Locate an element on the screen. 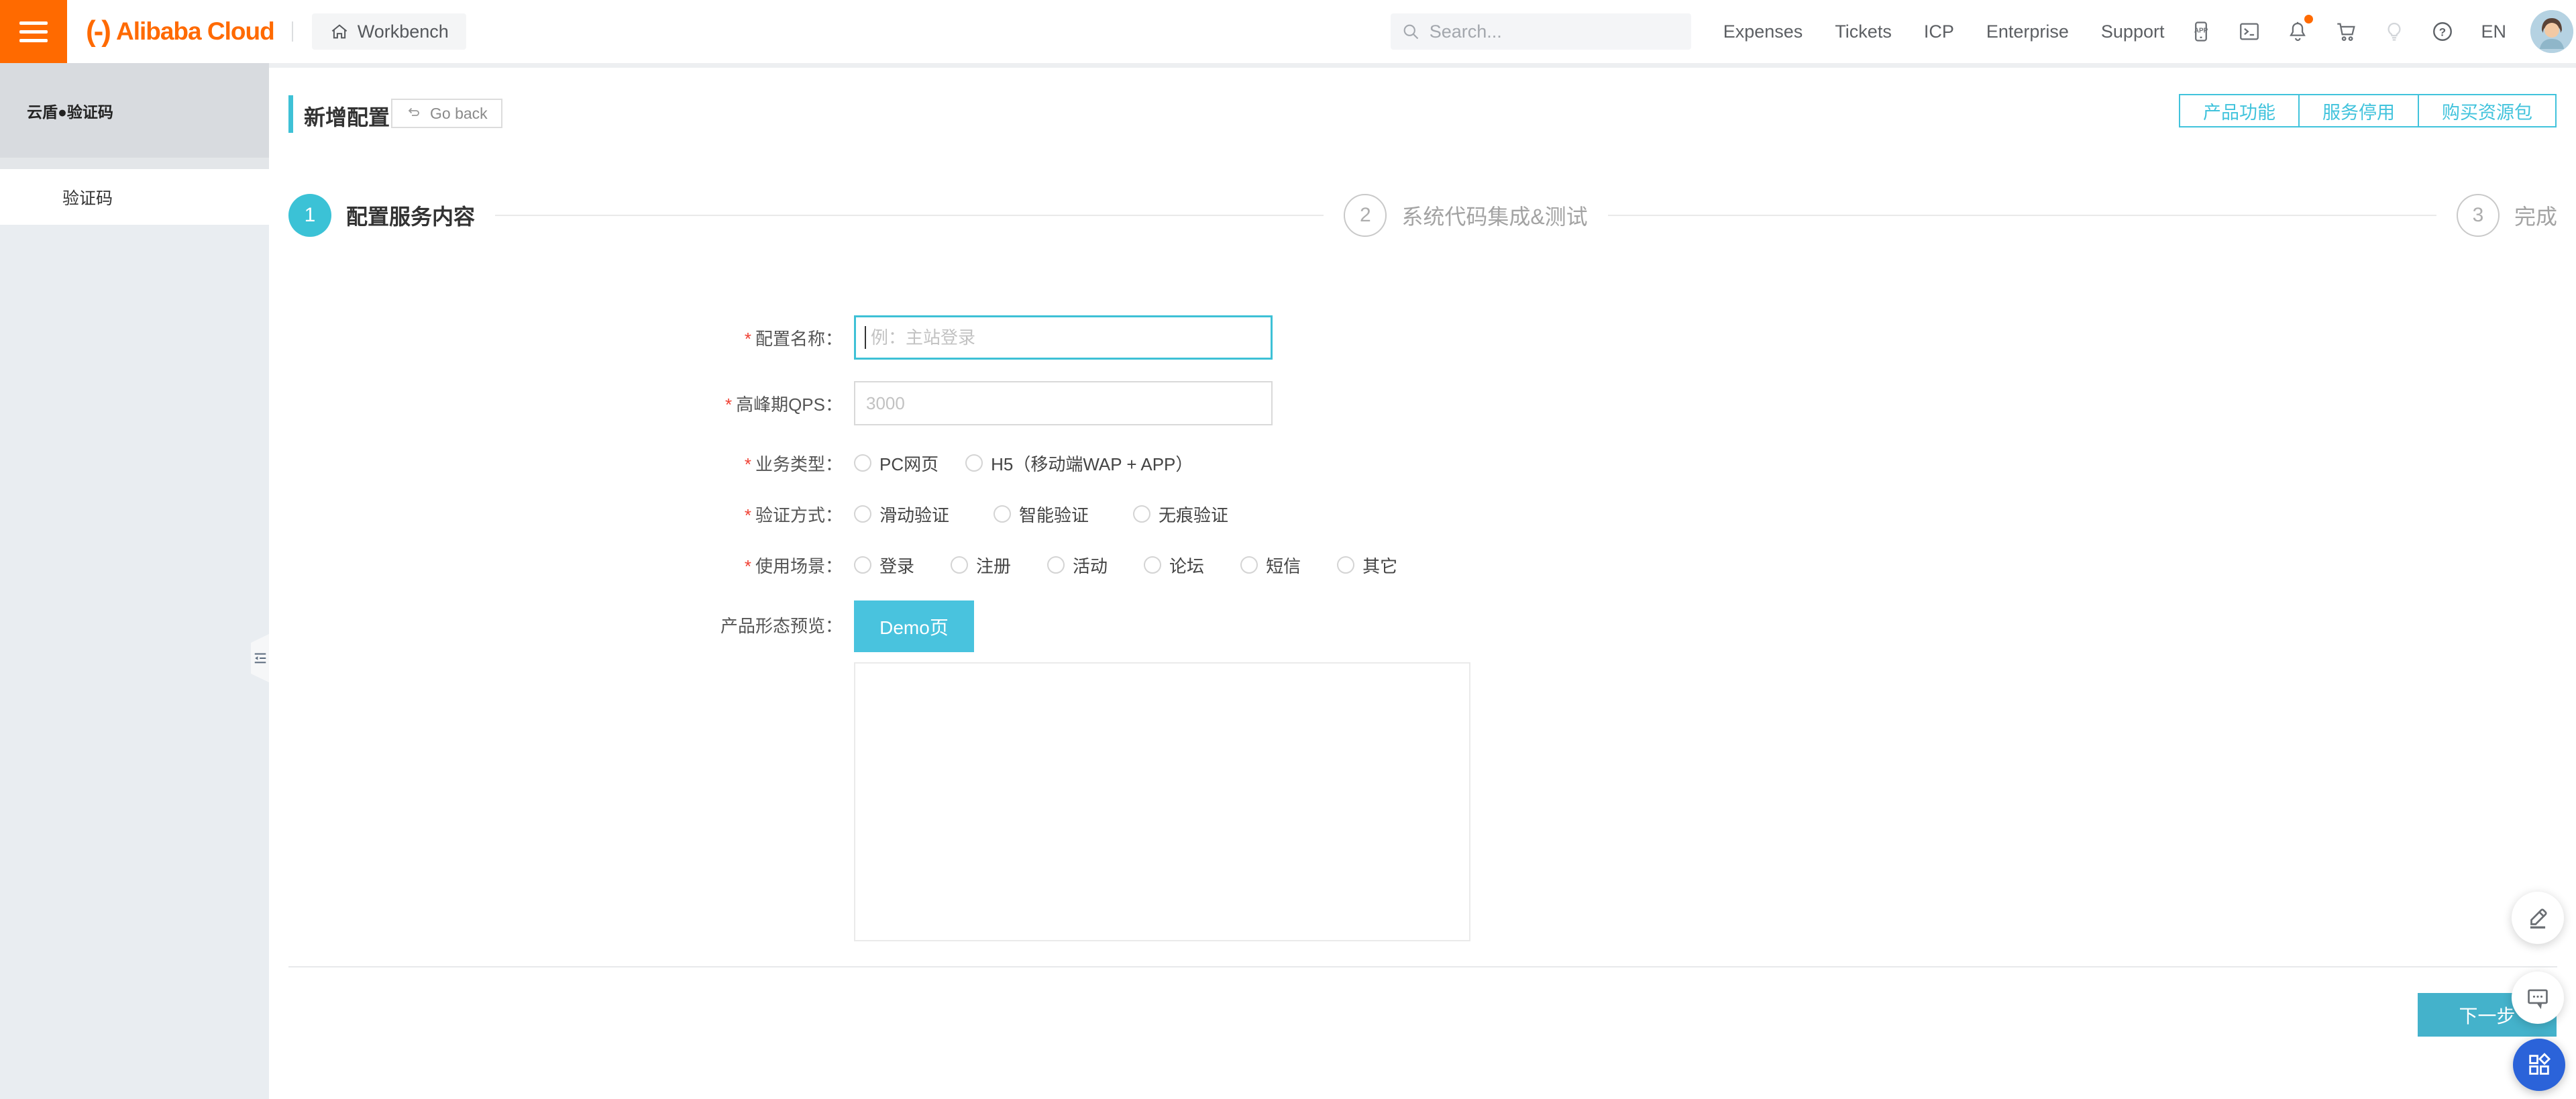  nav-link-tickets: Tickets is located at coordinates (1863, 31).